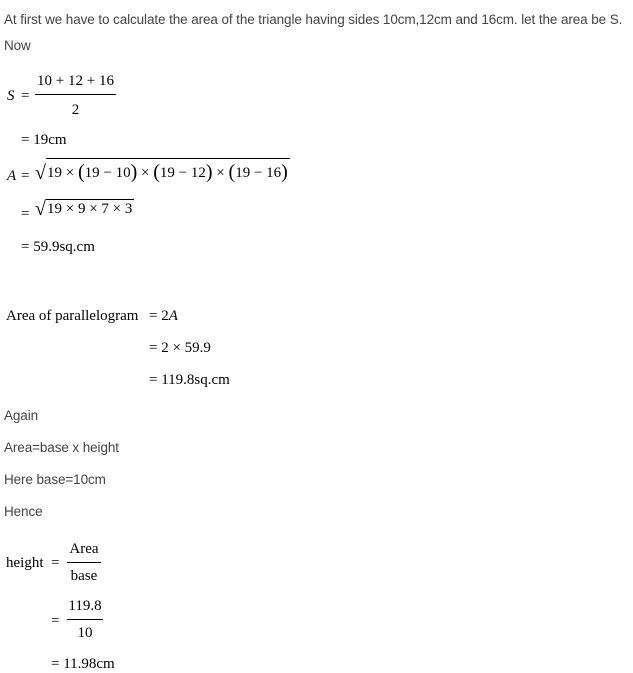 The height and width of the screenshot is (673, 633). Describe the element at coordinates (75, 110) in the screenshot. I see `fraction-denominator: 2` at that location.